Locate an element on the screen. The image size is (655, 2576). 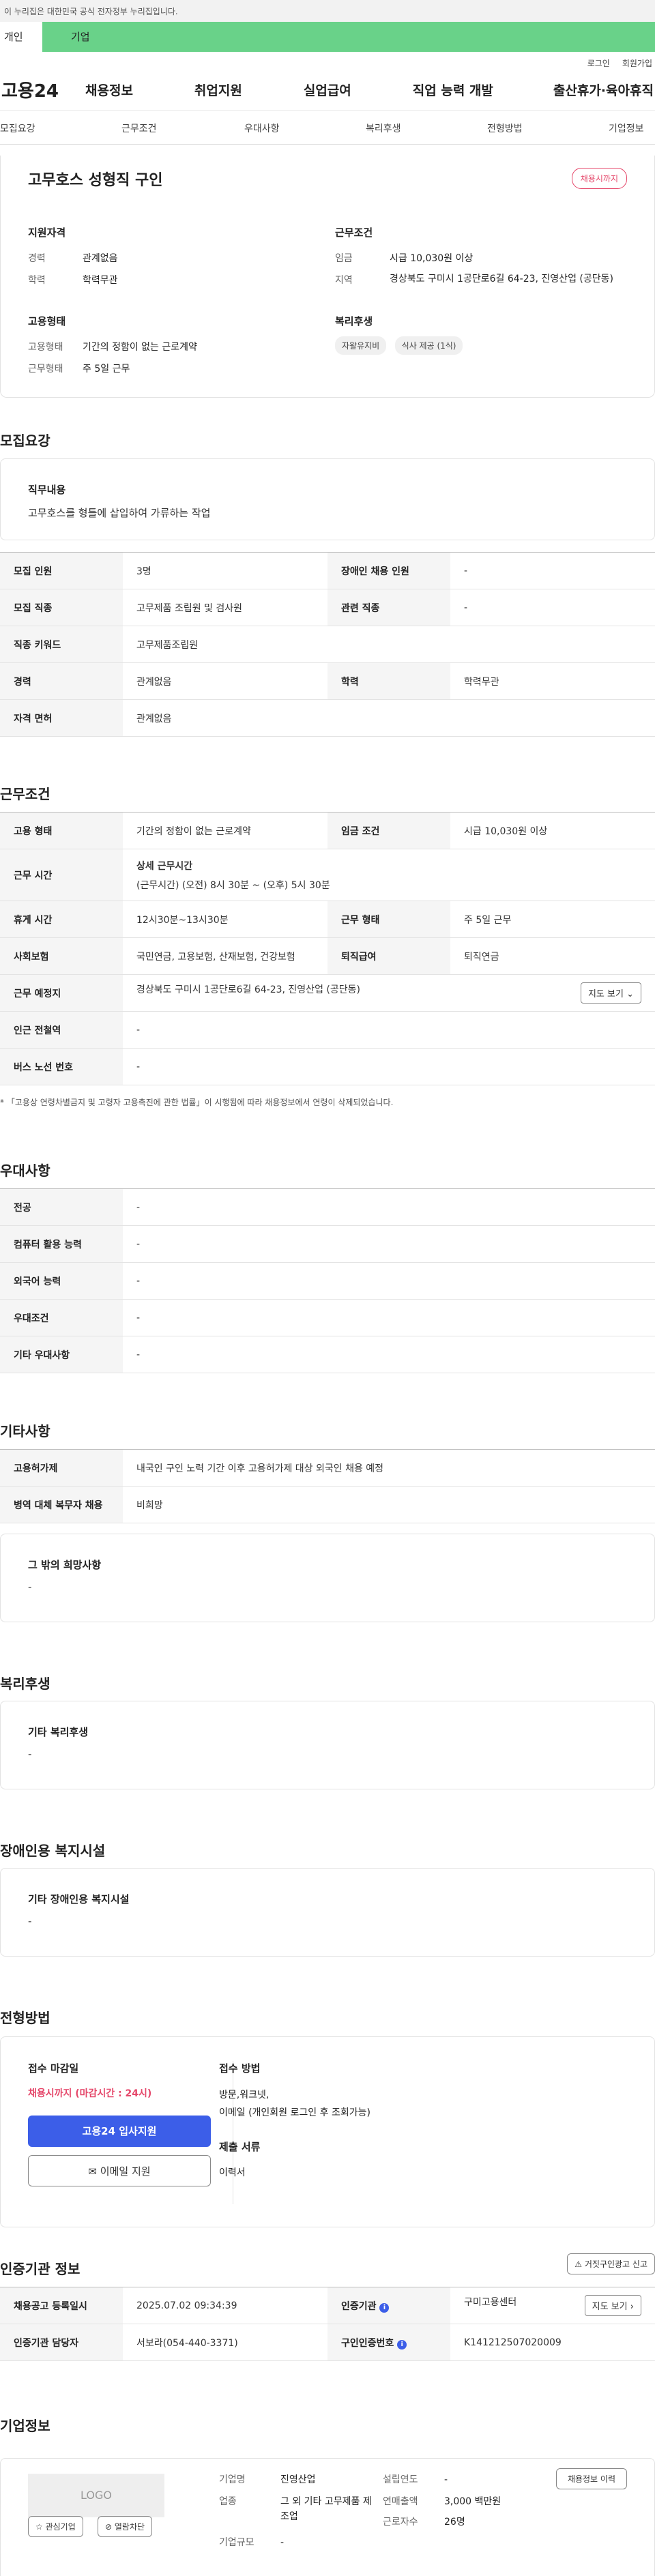
global-nav: 고용24 채용정보 취업지원 실업급여 직업 능력 개발 출산휴가·육아휴직 is located at coordinates (327, 90).